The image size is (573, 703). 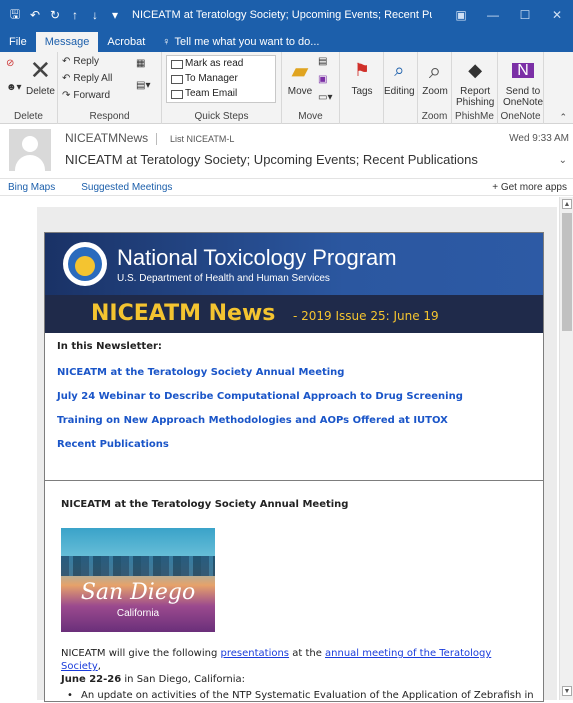 What do you see at coordinates (539, 138) in the screenshot?
I see `received-time: Wed 9:33 AM` at bounding box center [539, 138].